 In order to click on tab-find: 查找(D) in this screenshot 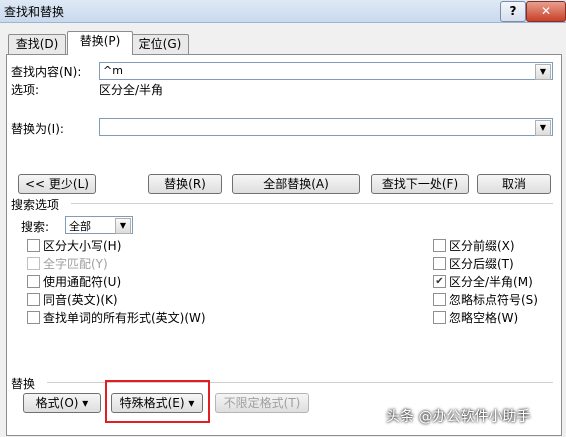, I will do `click(37, 44)`.